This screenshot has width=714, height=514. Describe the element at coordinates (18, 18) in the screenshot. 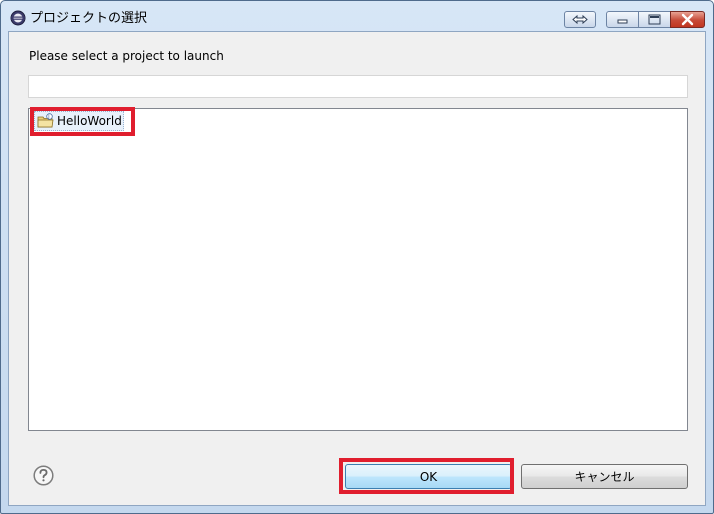

I see `eclipse-app-icon` at that location.